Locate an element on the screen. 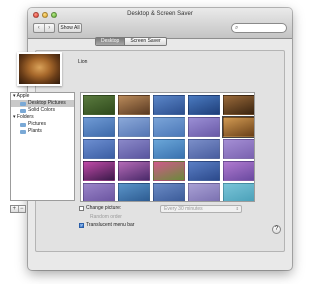 The image size is (320, 284). current-desktop-preview is located at coordinates (39, 69).